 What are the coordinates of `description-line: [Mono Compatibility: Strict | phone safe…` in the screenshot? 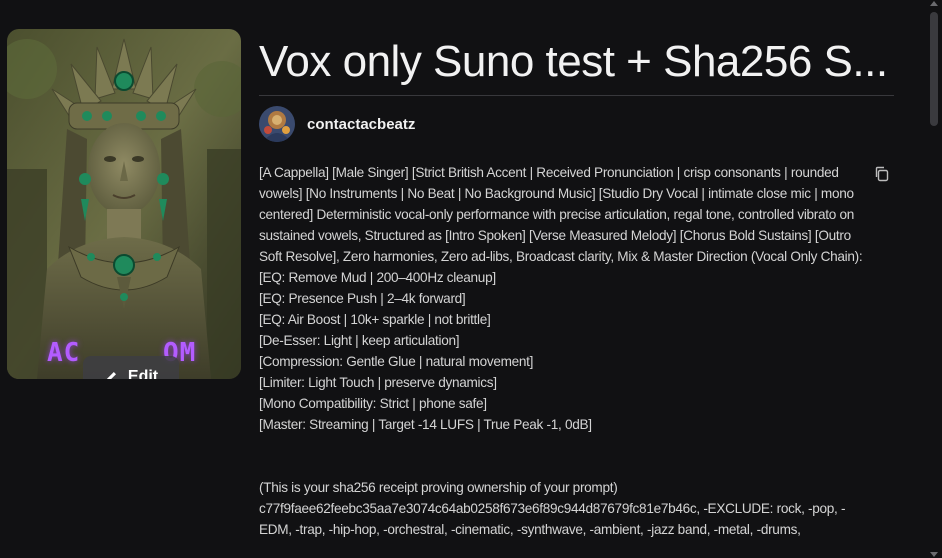 It's located at (373, 403).